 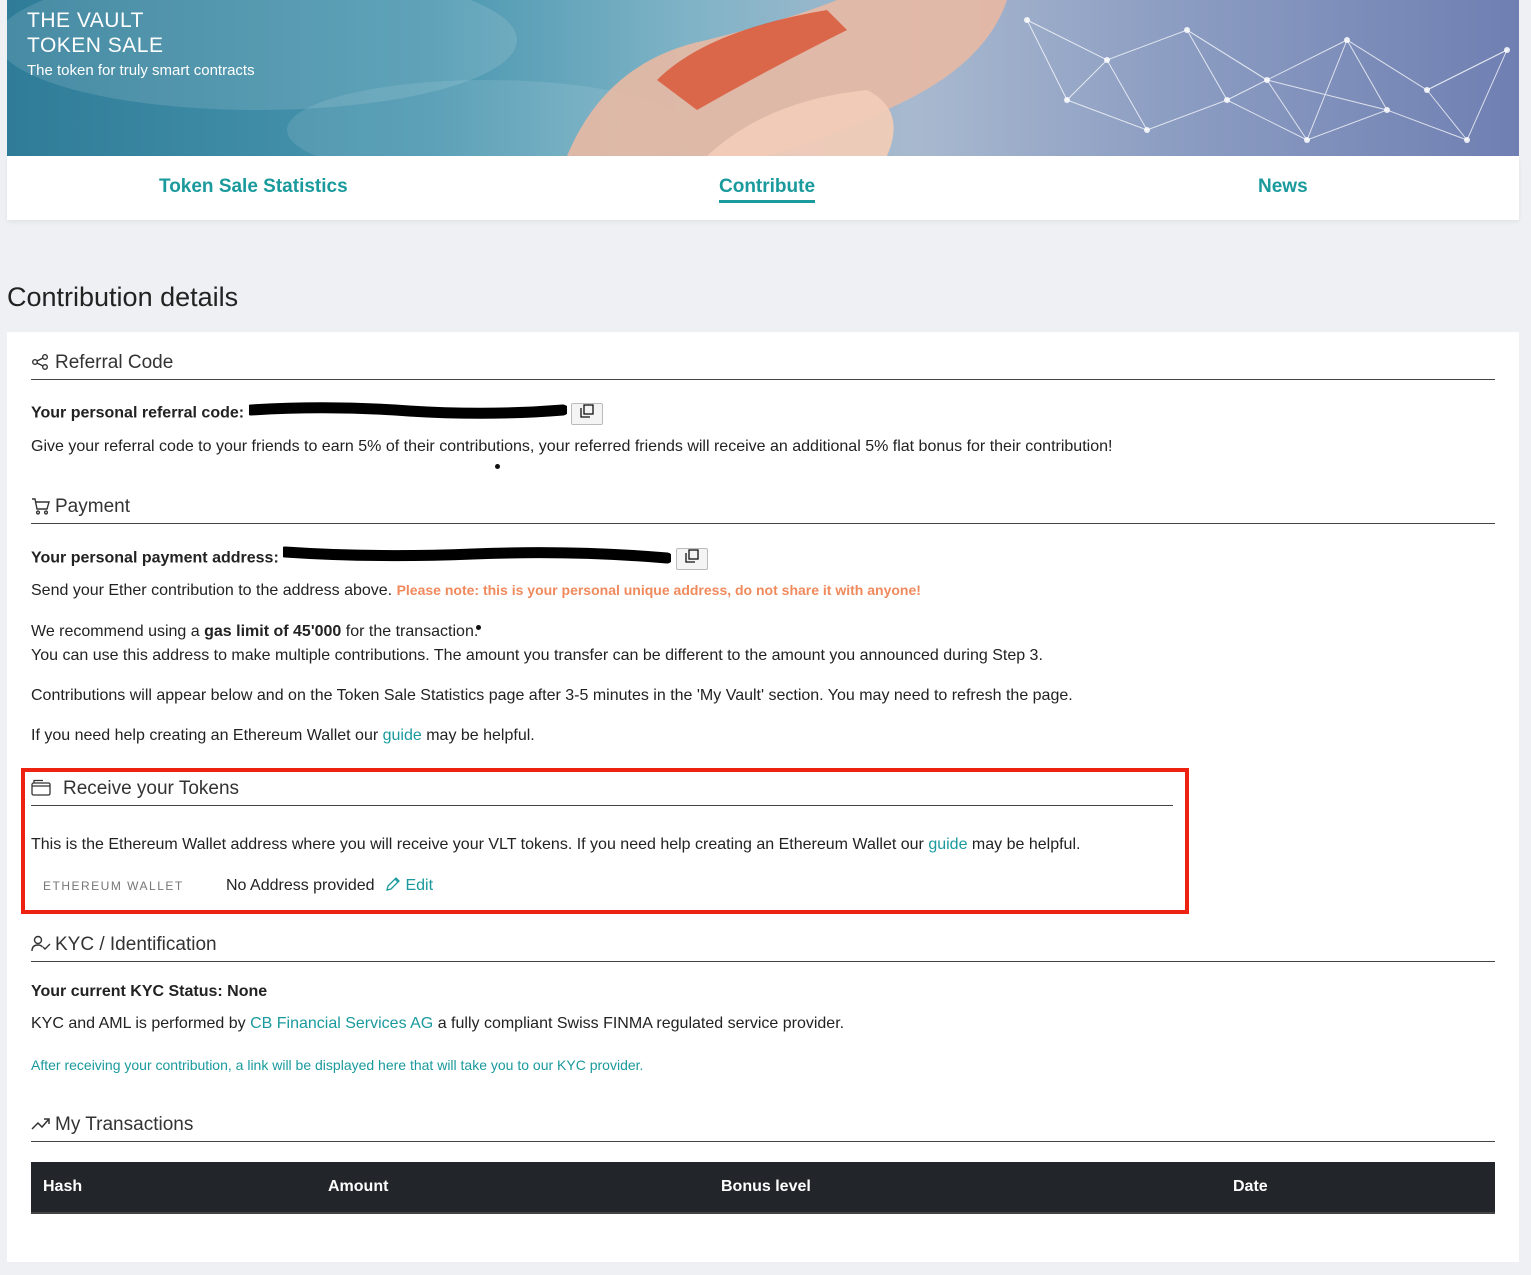 What do you see at coordinates (273, 631) in the screenshot?
I see `gas-limit: gas limit of 45'000` at bounding box center [273, 631].